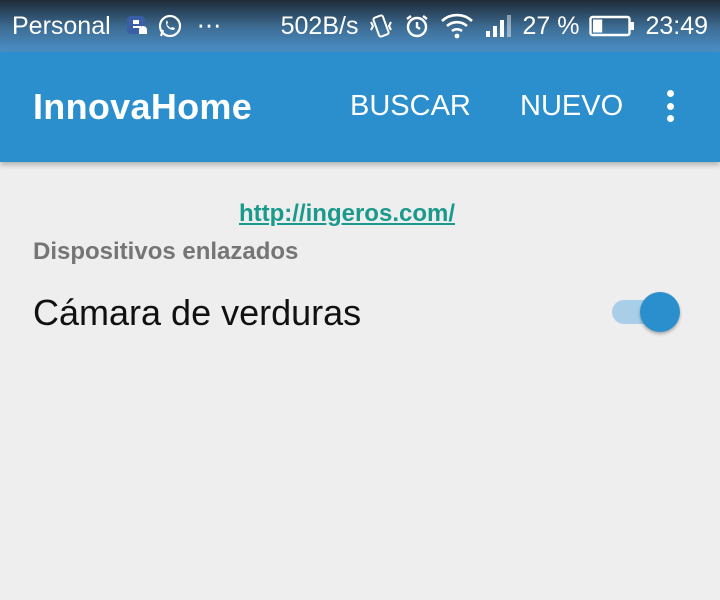 Image resolution: width=720 pixels, height=600 pixels. What do you see at coordinates (143, 106) in the screenshot?
I see `app-title: InnovaHome` at bounding box center [143, 106].